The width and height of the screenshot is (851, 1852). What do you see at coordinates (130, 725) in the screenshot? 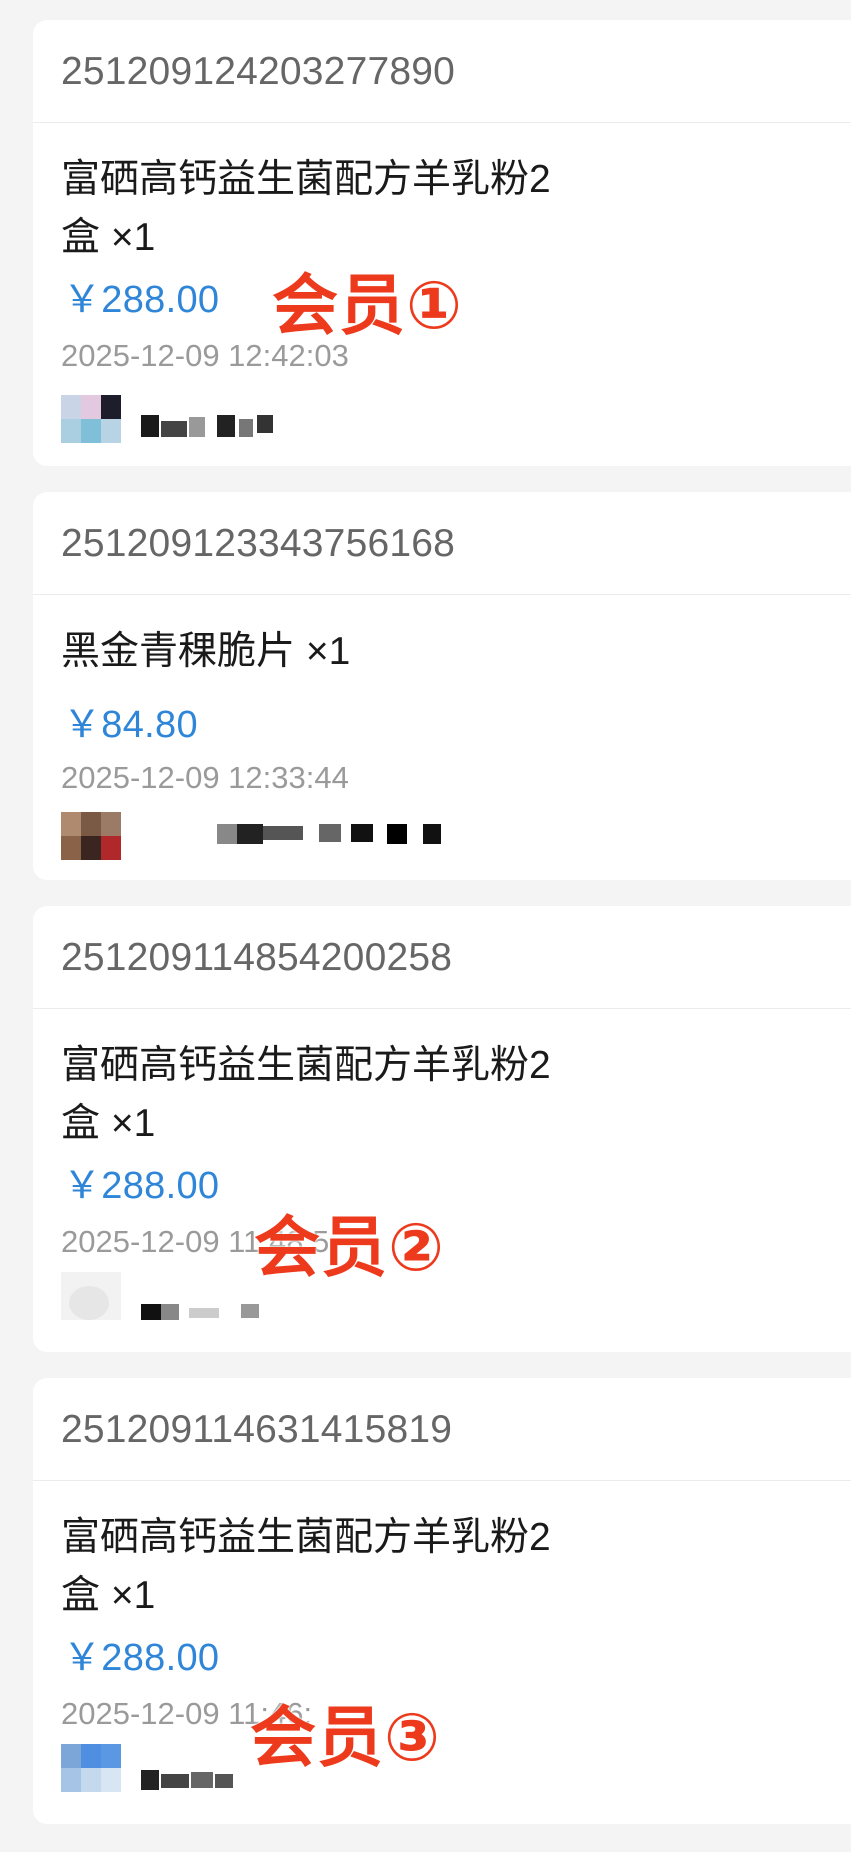
I see `order-price: ￥84.80` at bounding box center [130, 725].